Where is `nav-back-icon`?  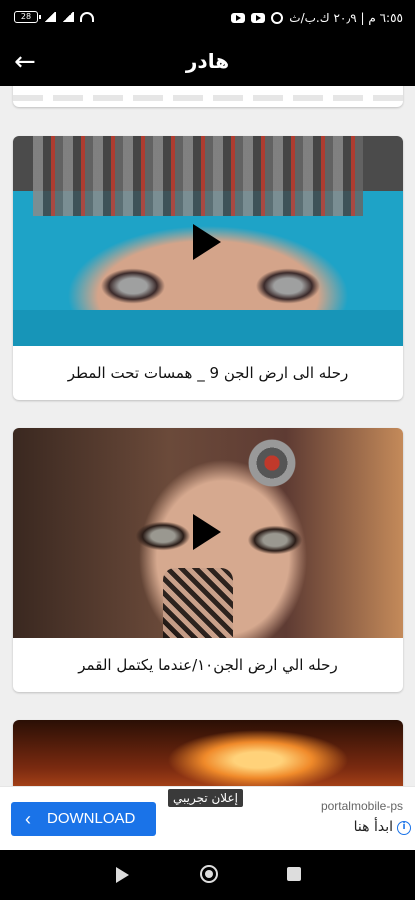 nav-back-icon is located at coordinates (122, 875).